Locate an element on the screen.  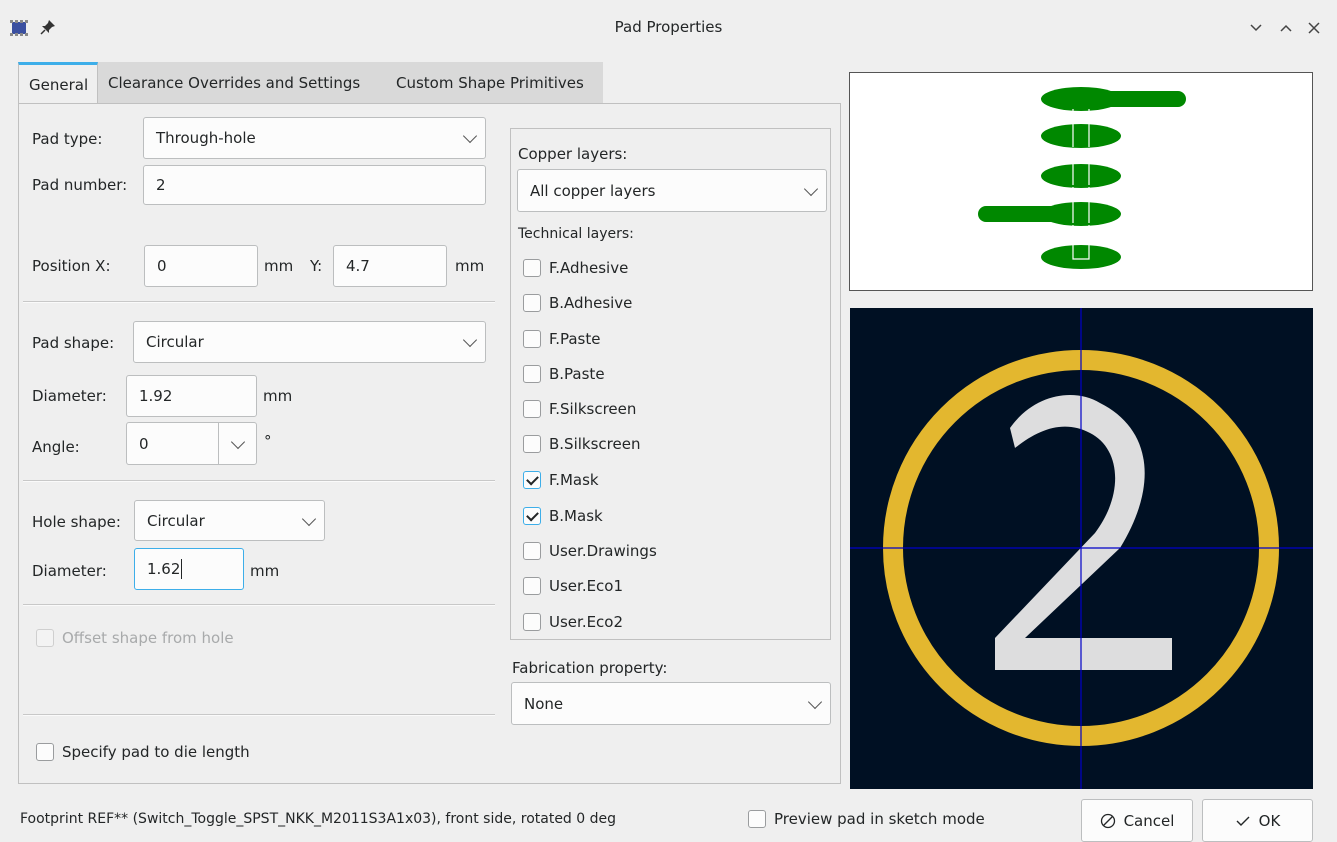
pad-shape-select: Circular is located at coordinates (309, 342).